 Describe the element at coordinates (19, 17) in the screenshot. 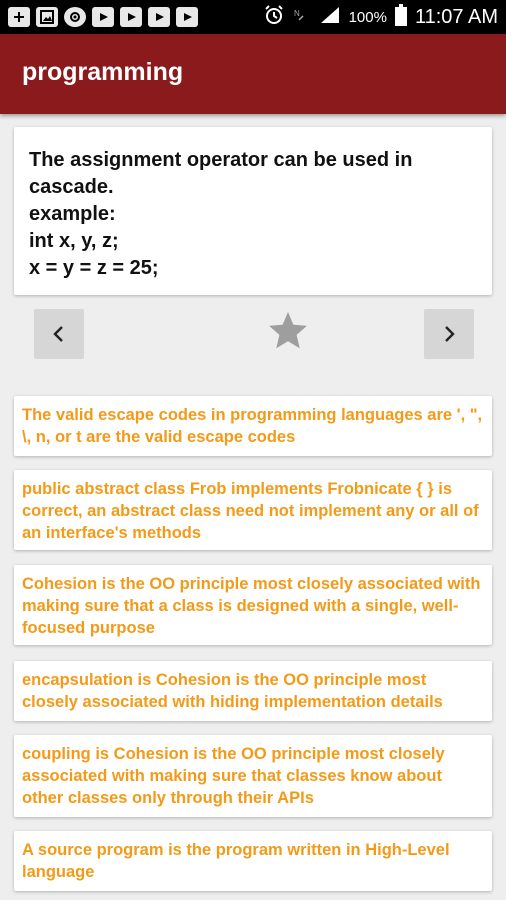

I see `add-box-icon` at that location.